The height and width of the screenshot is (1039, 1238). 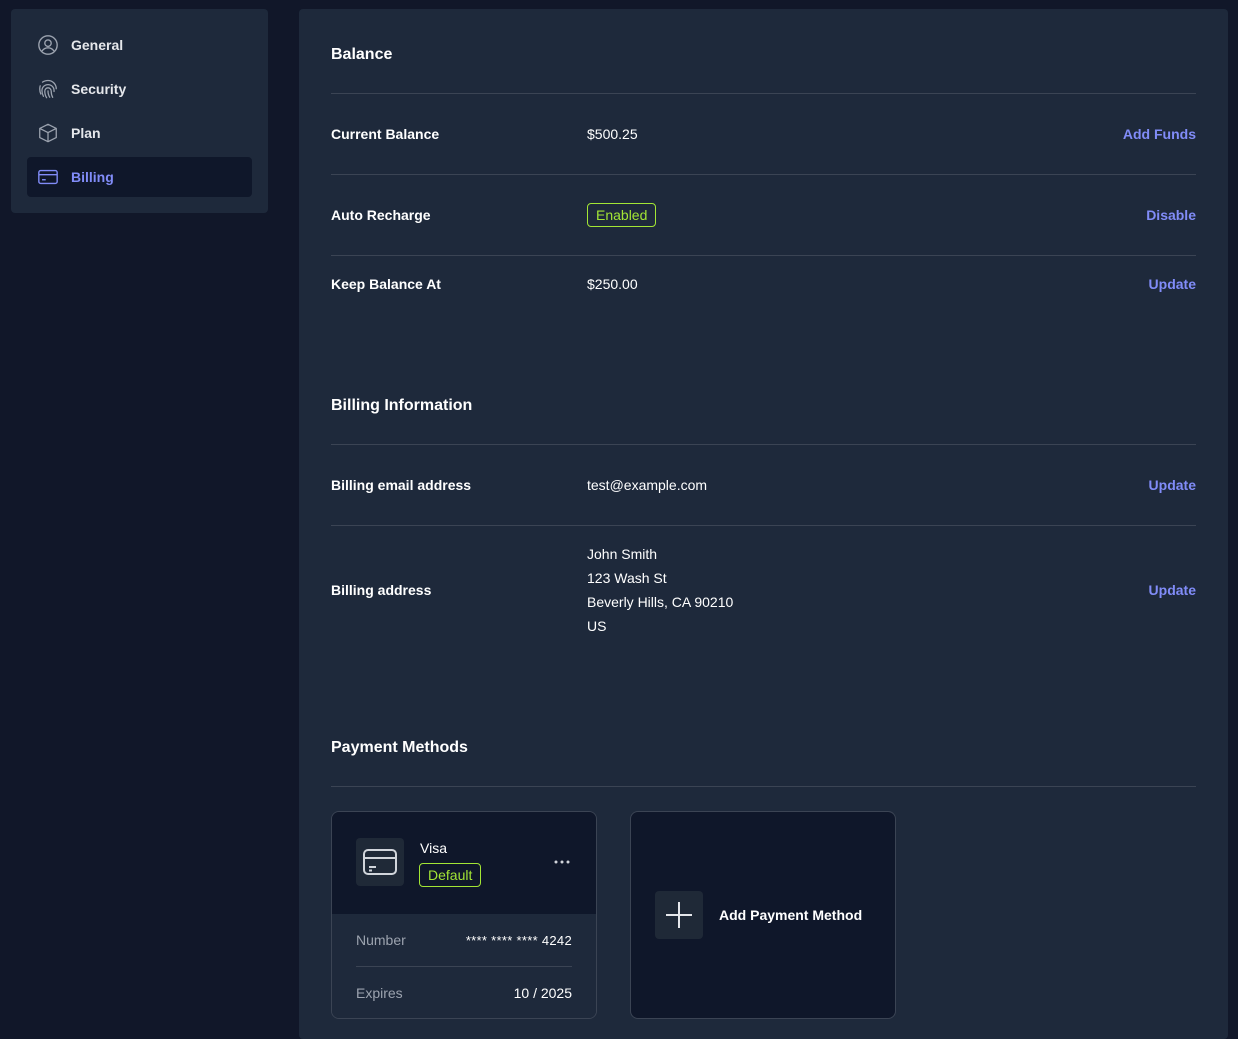 I want to click on plus-icon, so click(x=679, y=915).